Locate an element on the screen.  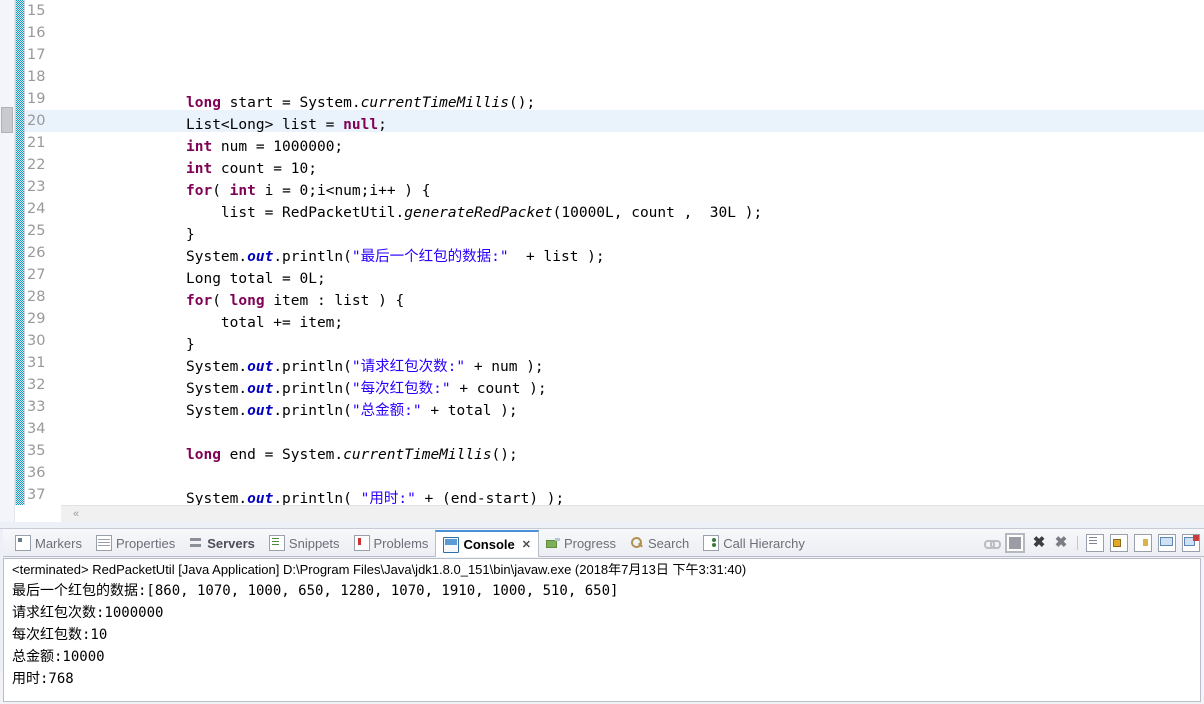
code-token: long is located at coordinates (203, 103).